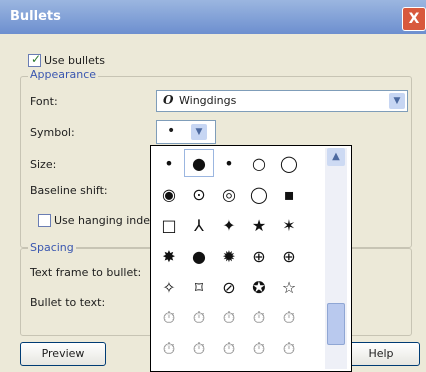 Image resolution: width=426 pixels, height=372 pixels. I want to click on baseline-shift-label: Baseline shift:, so click(69, 190).